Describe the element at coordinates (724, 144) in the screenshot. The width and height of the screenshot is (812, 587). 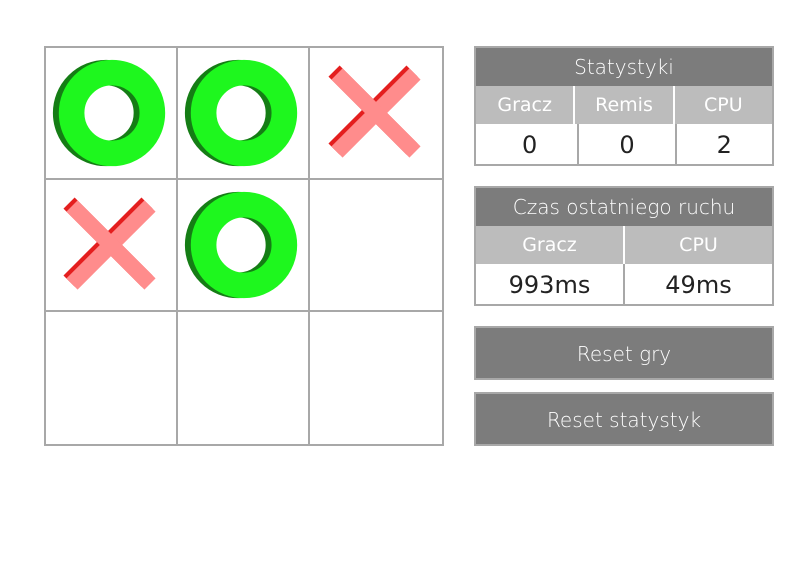
I see `stats-value-cpu: 2` at that location.